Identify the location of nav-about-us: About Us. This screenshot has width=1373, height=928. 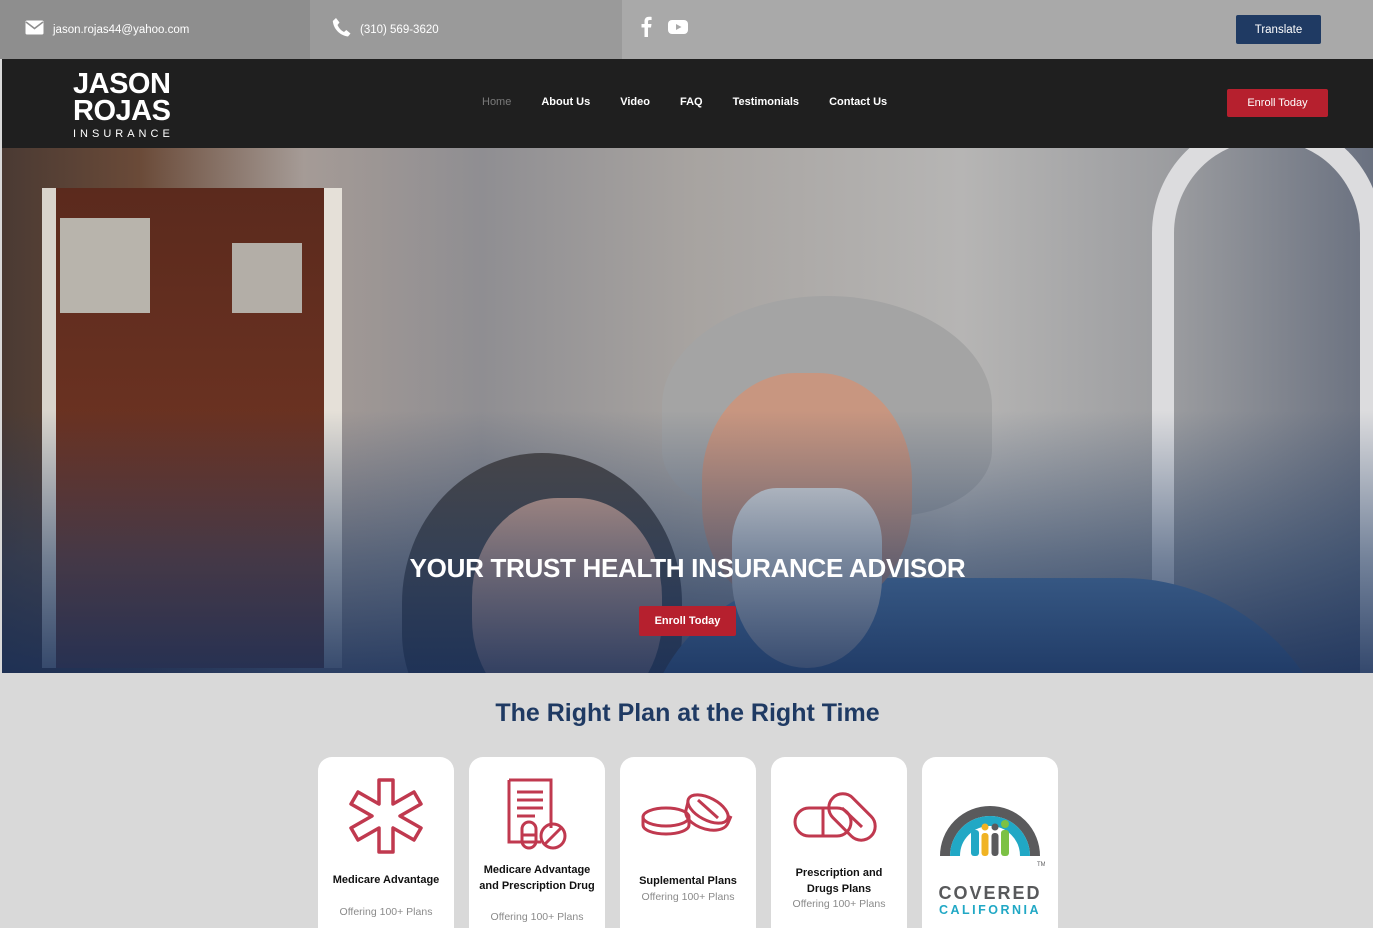
(565, 102).